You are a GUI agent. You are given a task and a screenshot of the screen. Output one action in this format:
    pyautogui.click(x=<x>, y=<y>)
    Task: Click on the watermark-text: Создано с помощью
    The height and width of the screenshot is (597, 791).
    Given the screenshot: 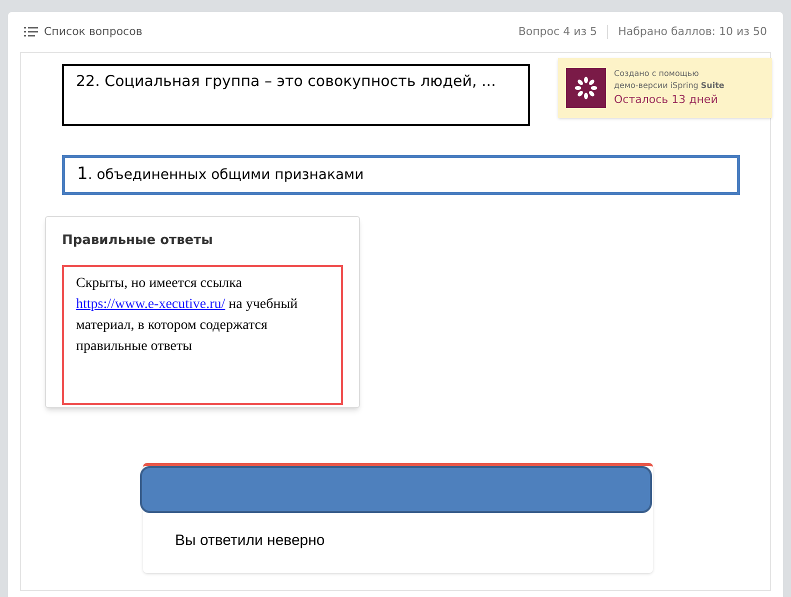 What is the action you would take?
    pyautogui.click(x=657, y=74)
    